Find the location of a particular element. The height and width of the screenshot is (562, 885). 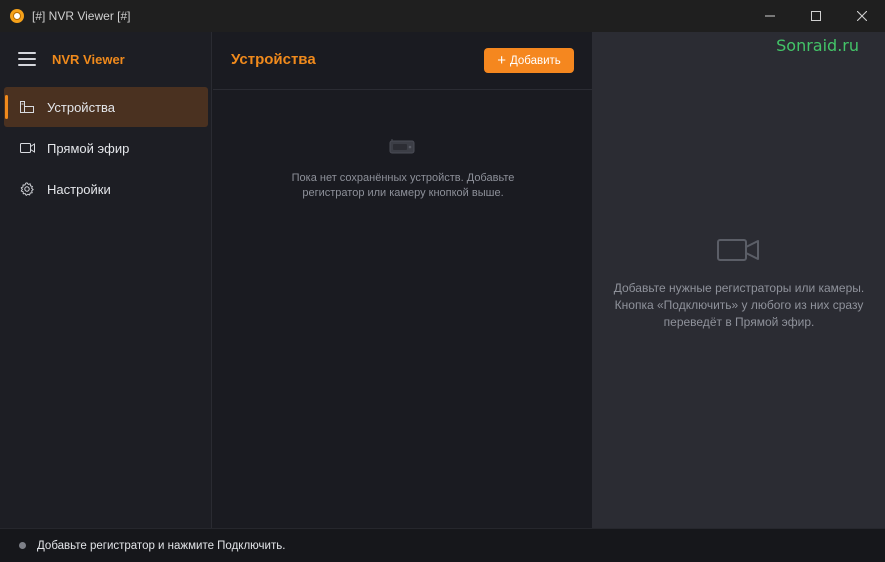

maximize-icon is located at coordinates (816, 16).